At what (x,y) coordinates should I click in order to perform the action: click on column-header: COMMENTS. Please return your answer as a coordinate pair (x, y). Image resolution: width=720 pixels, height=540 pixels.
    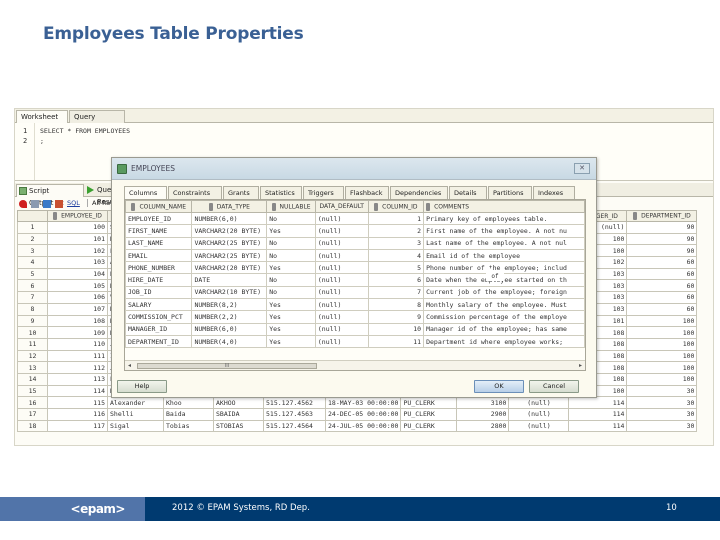
    Looking at the image, I should click on (504, 206).